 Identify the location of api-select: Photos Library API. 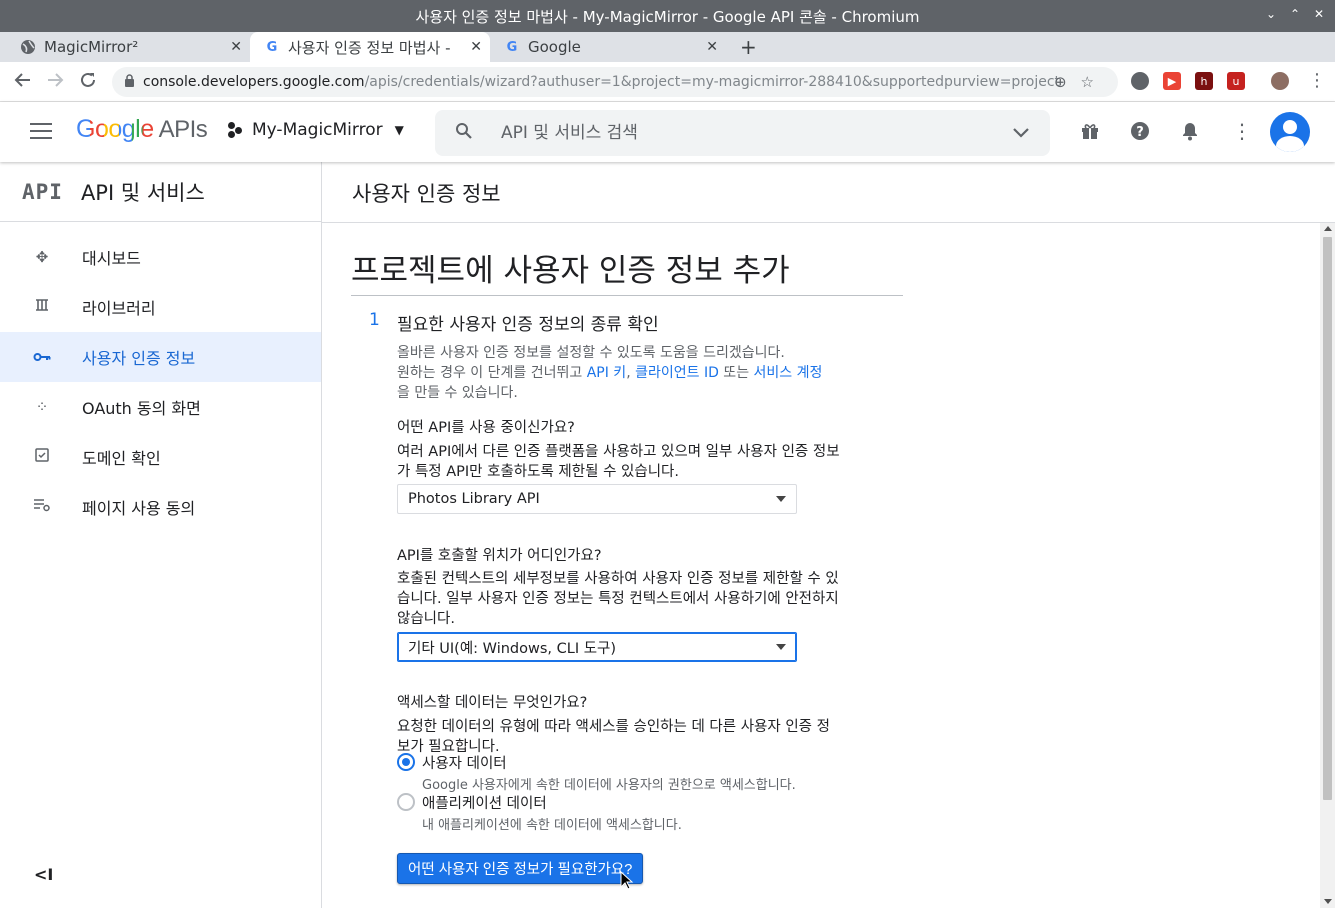
(597, 499).